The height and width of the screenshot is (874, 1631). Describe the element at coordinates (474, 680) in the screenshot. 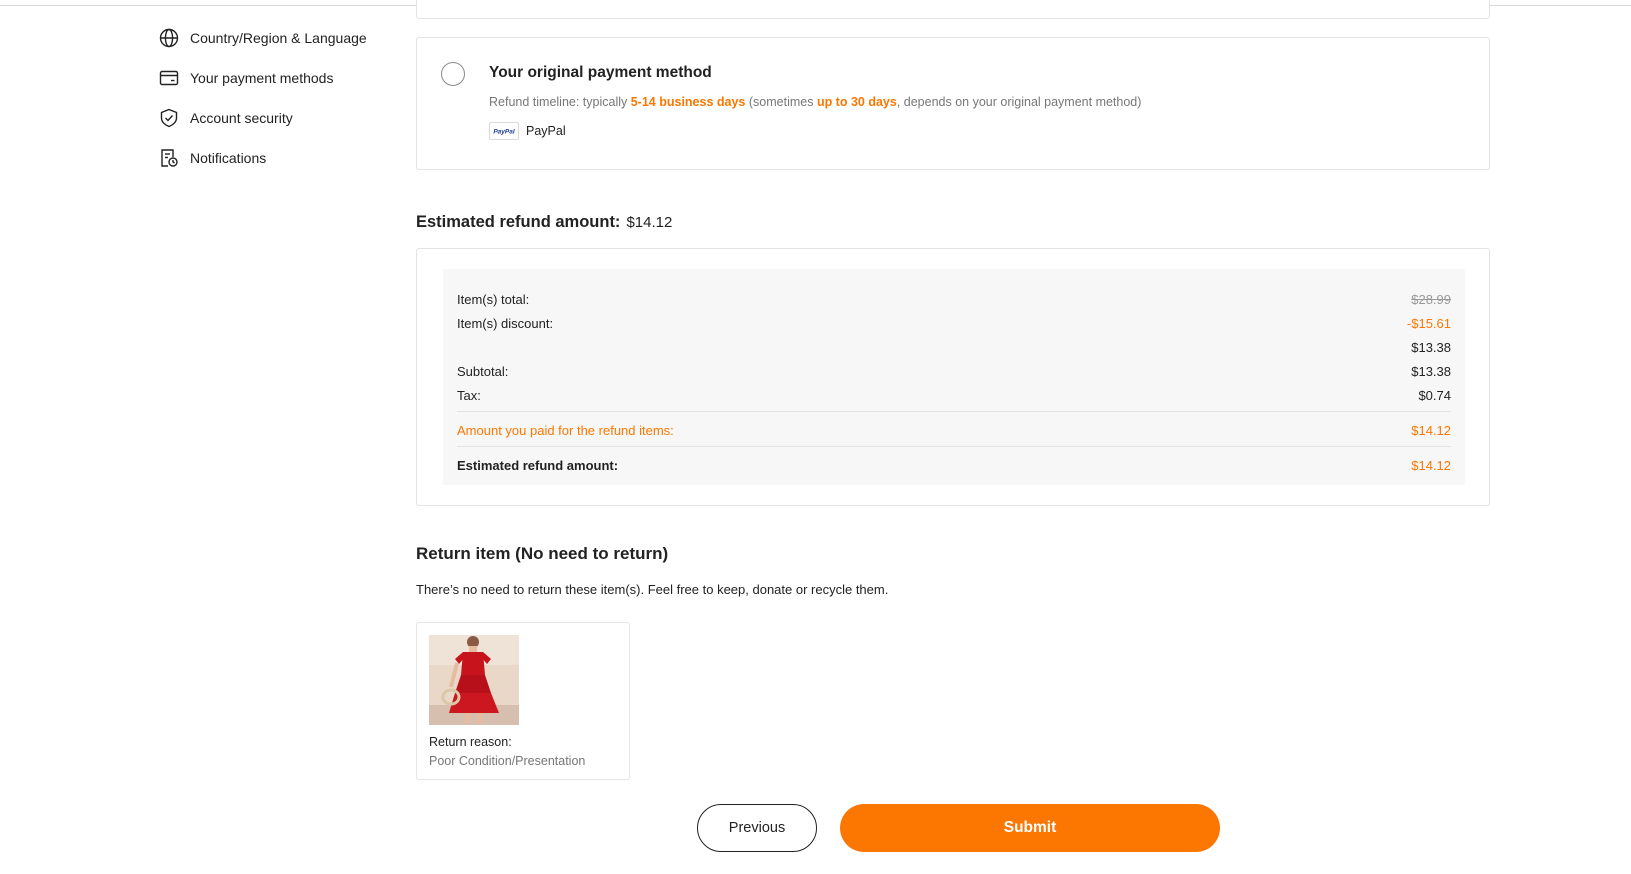

I see `product-thumbnail` at that location.